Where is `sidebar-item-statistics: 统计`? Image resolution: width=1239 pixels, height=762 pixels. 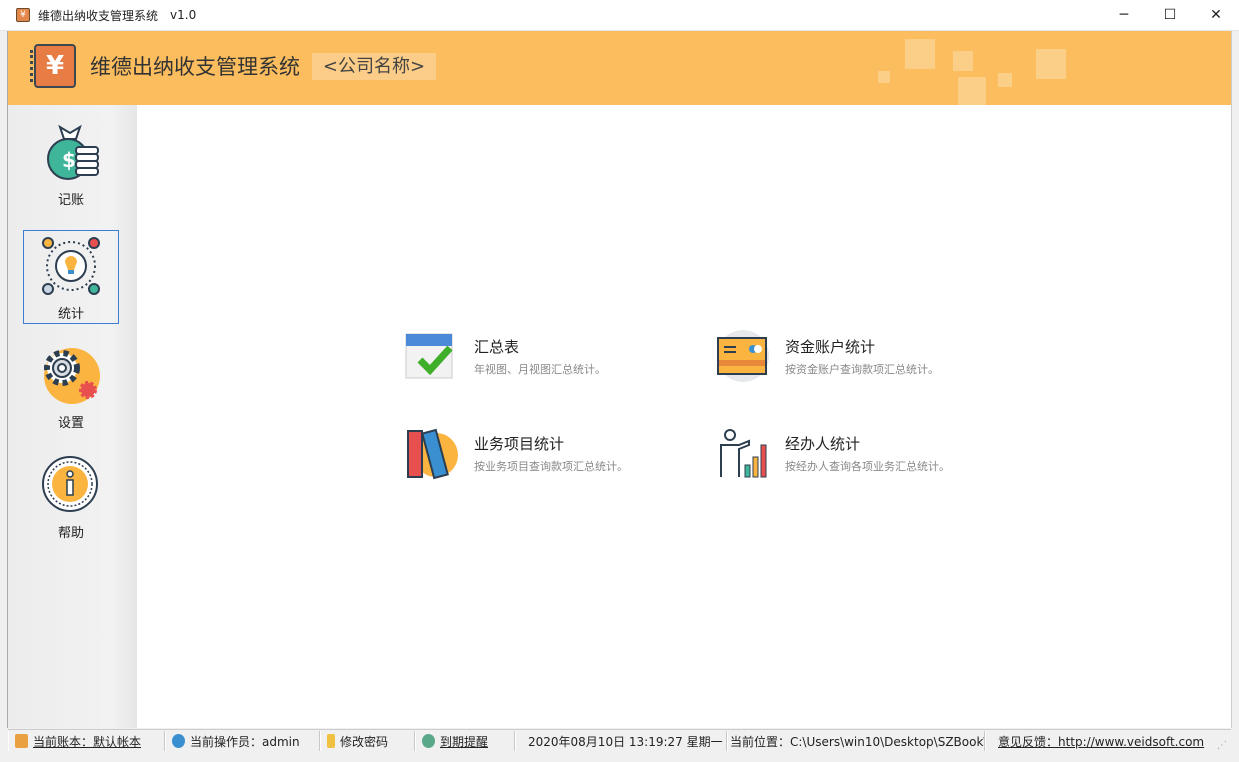 sidebar-item-statistics: 统计 is located at coordinates (71, 277).